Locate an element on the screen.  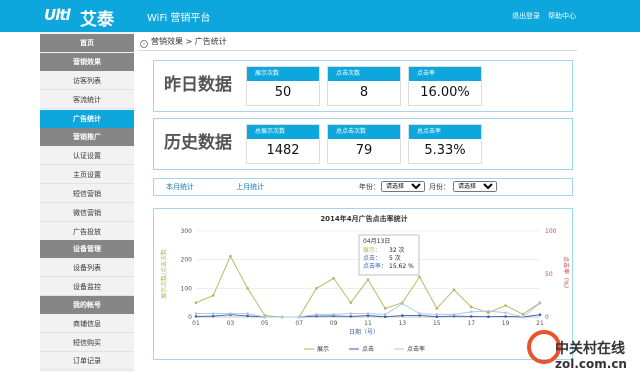
tooltip-value: 32 次 is located at coordinates (397, 250).